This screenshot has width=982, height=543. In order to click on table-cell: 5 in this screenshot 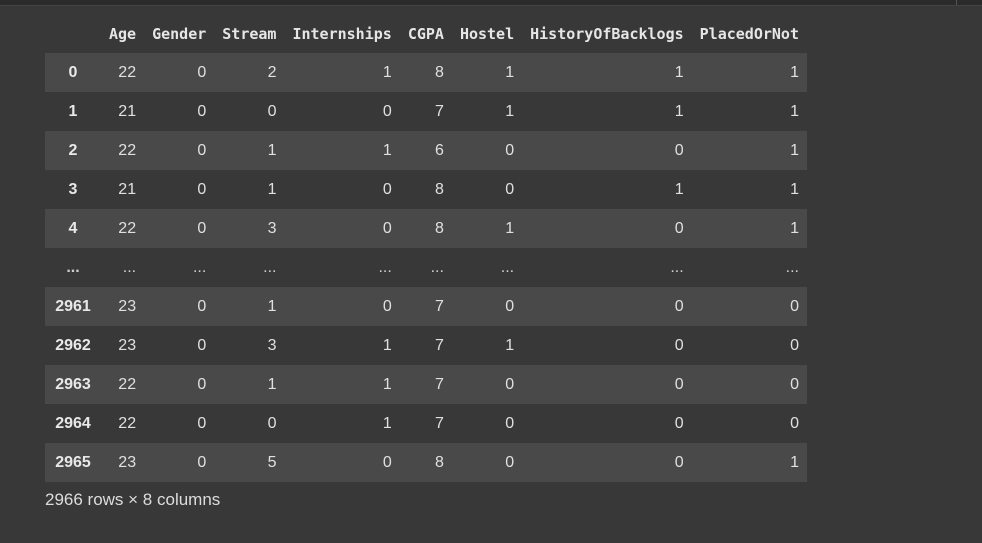, I will do `click(272, 462)`.